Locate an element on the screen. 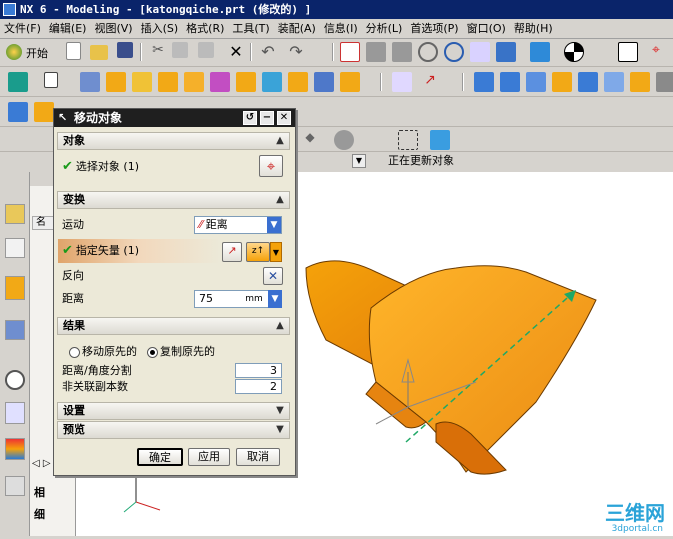  render-style-icon is located at coordinates (506, 52).